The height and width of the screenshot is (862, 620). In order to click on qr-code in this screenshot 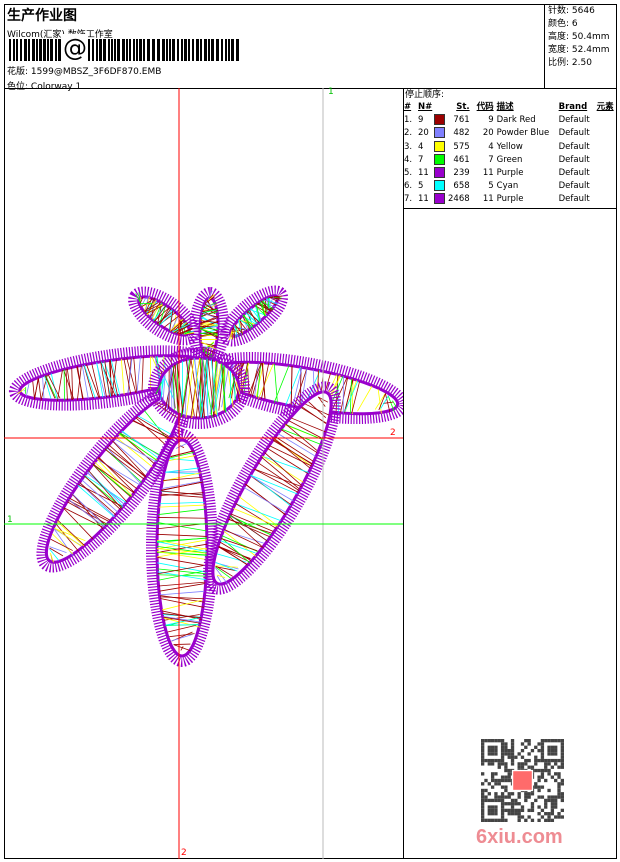, I will do `click(522, 780)`.